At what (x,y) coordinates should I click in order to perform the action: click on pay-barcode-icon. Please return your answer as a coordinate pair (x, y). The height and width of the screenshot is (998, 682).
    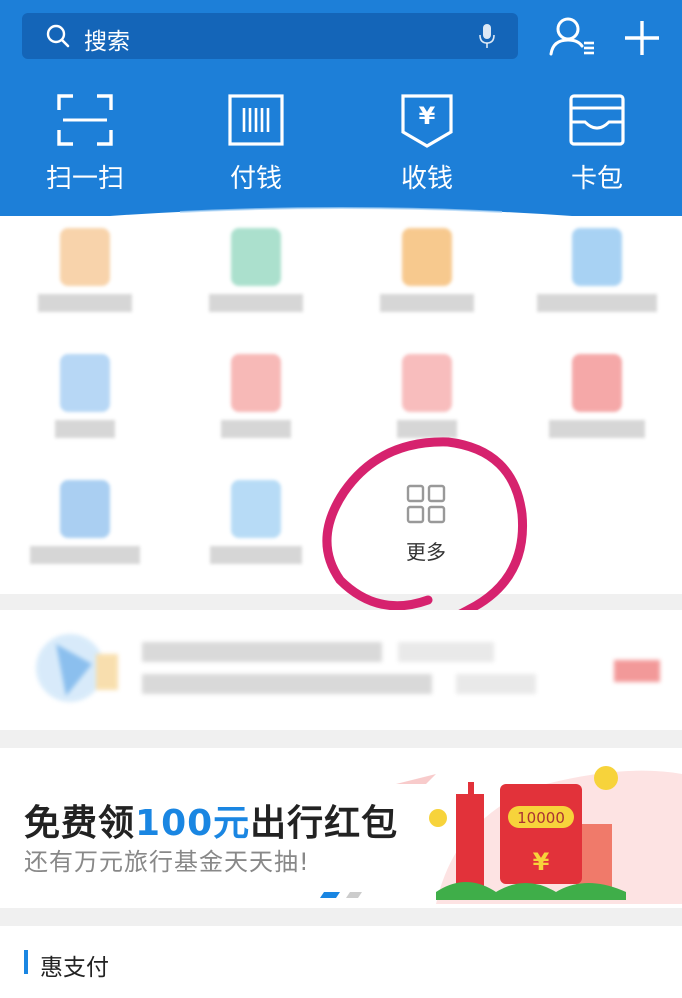
    Looking at the image, I should click on (256, 120).